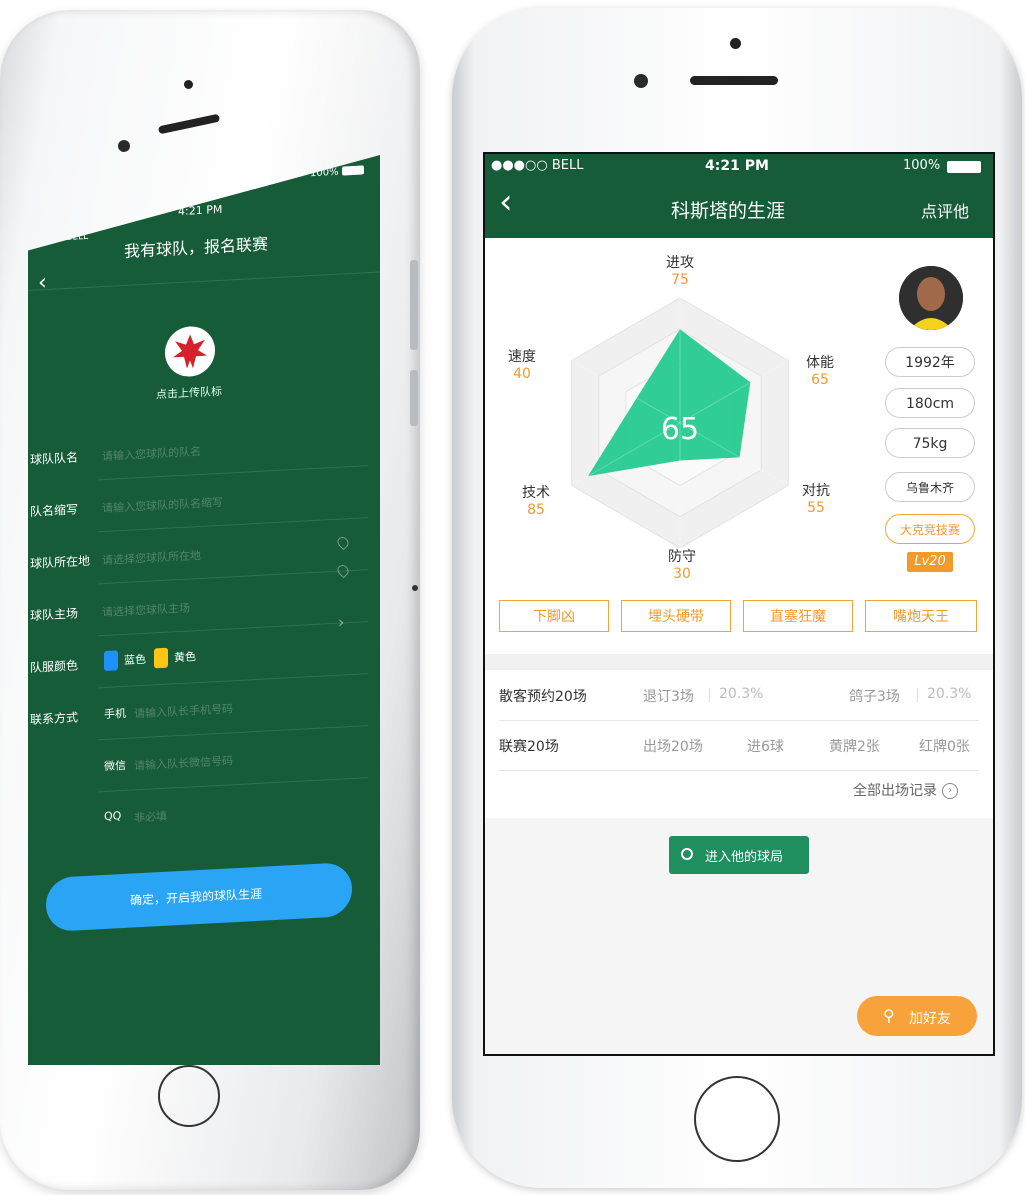 The width and height of the screenshot is (1025, 1195). What do you see at coordinates (889, 1015) in the screenshot?
I see `person-add-icon: ⚲` at bounding box center [889, 1015].